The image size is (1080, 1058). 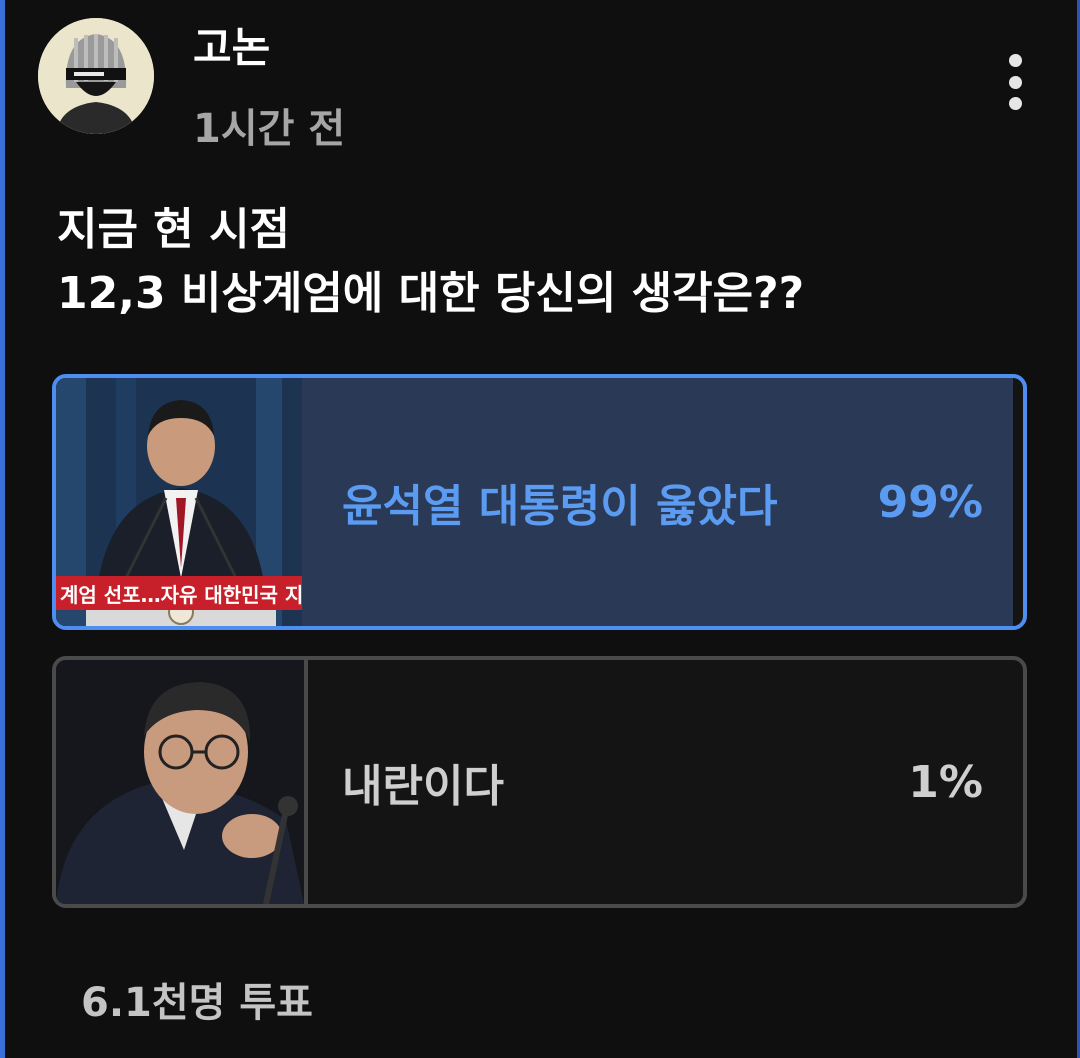 I want to click on avatar, so click(x=96, y=76).